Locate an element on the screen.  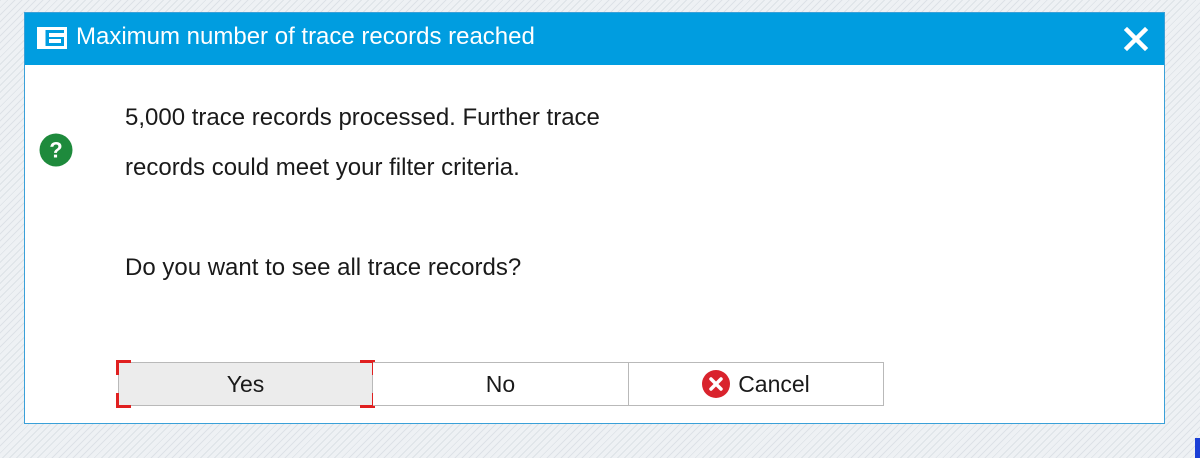
dialog-title: Maximum number of trace records reached is located at coordinates (305, 36).